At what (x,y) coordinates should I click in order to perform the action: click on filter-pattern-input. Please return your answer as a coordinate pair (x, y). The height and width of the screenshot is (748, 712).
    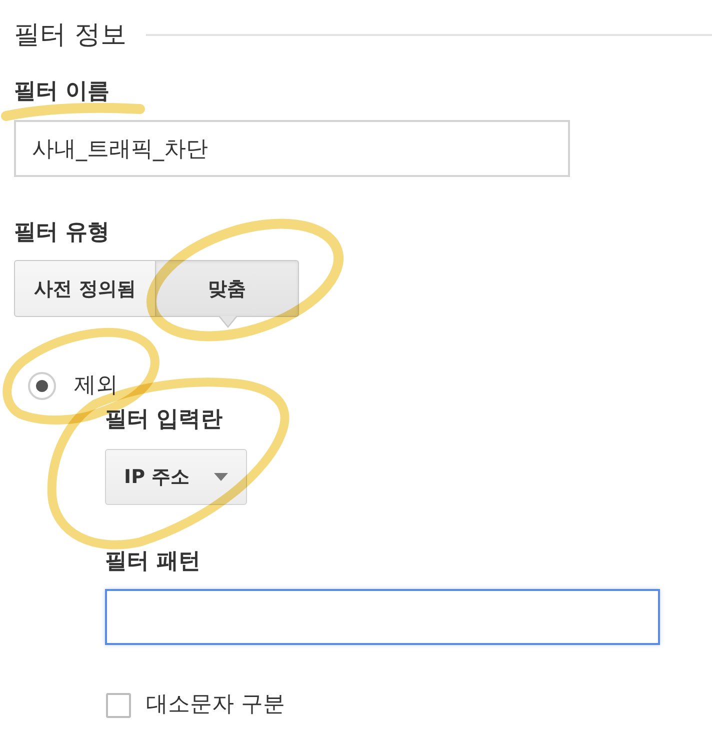
    Looking at the image, I should click on (382, 617).